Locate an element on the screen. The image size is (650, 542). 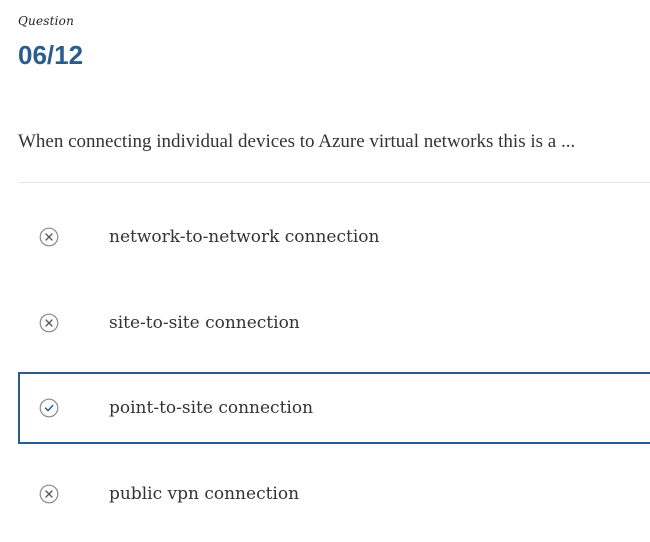
question-counter: 06/12 is located at coordinates (51, 55).